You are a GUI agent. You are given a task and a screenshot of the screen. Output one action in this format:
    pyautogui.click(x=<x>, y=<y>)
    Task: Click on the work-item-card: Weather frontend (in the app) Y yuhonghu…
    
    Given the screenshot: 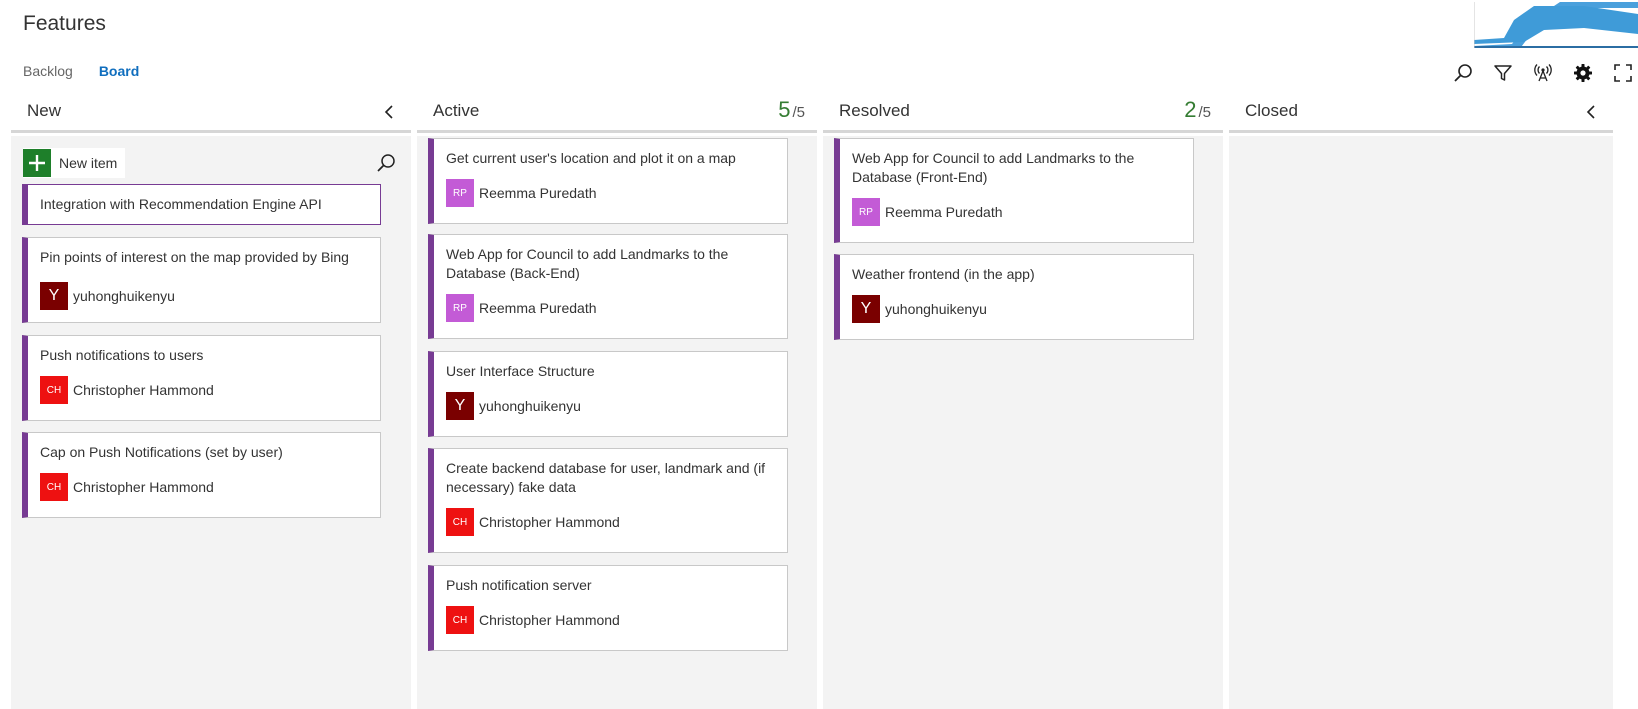 What is the action you would take?
    pyautogui.click(x=1014, y=297)
    